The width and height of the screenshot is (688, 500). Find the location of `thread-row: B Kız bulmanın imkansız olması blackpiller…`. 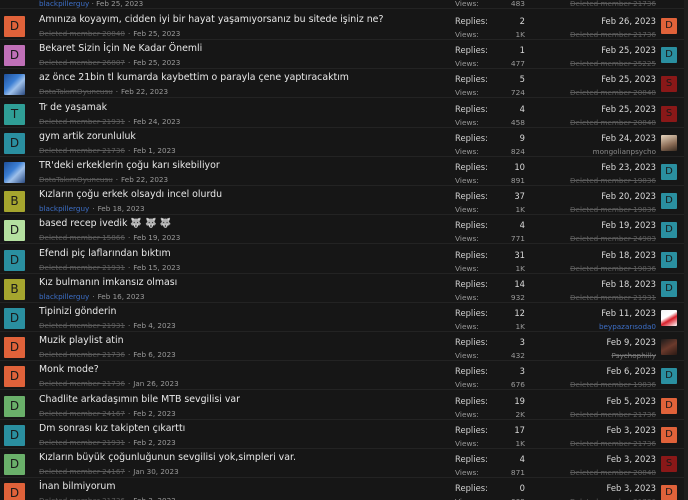

thread-row: B Kız bulmanın imkansız olması blackpiller… is located at coordinates (344, 288).